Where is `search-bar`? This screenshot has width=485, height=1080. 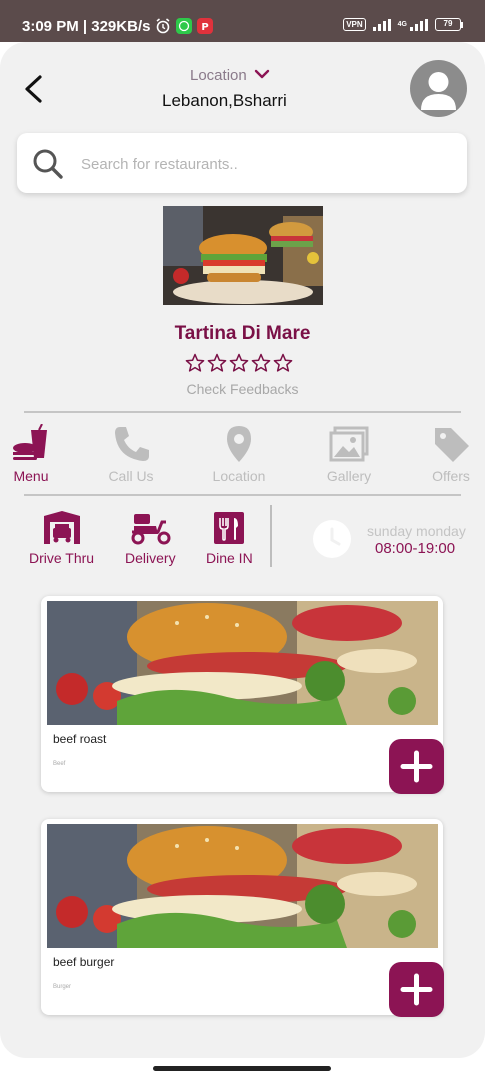
search-bar is located at coordinates (242, 163).